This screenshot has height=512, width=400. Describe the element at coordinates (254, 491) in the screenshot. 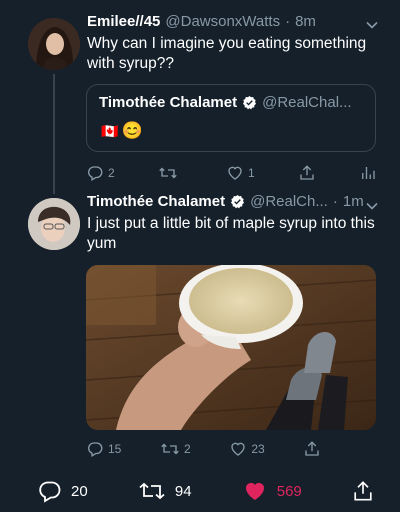

I see `heart-filled-icon` at that location.